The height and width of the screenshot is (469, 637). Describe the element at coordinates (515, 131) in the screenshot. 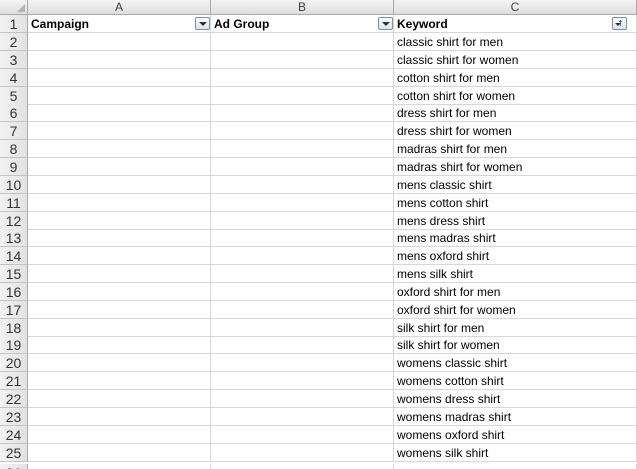

I see `keyword-cell: dress shirt for women` at that location.